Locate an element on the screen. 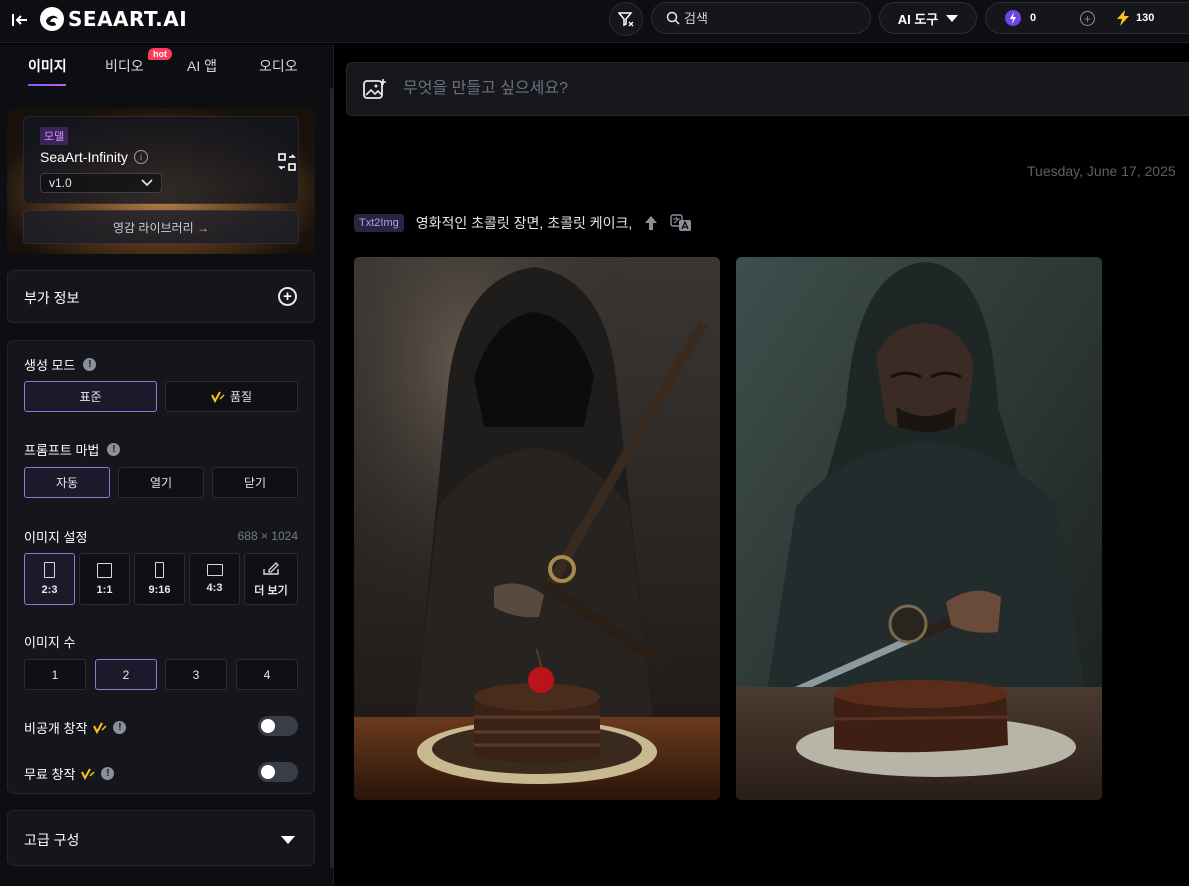 This screenshot has width=1189, height=886. prompt-magic-open-label: 열기 is located at coordinates (161, 483).